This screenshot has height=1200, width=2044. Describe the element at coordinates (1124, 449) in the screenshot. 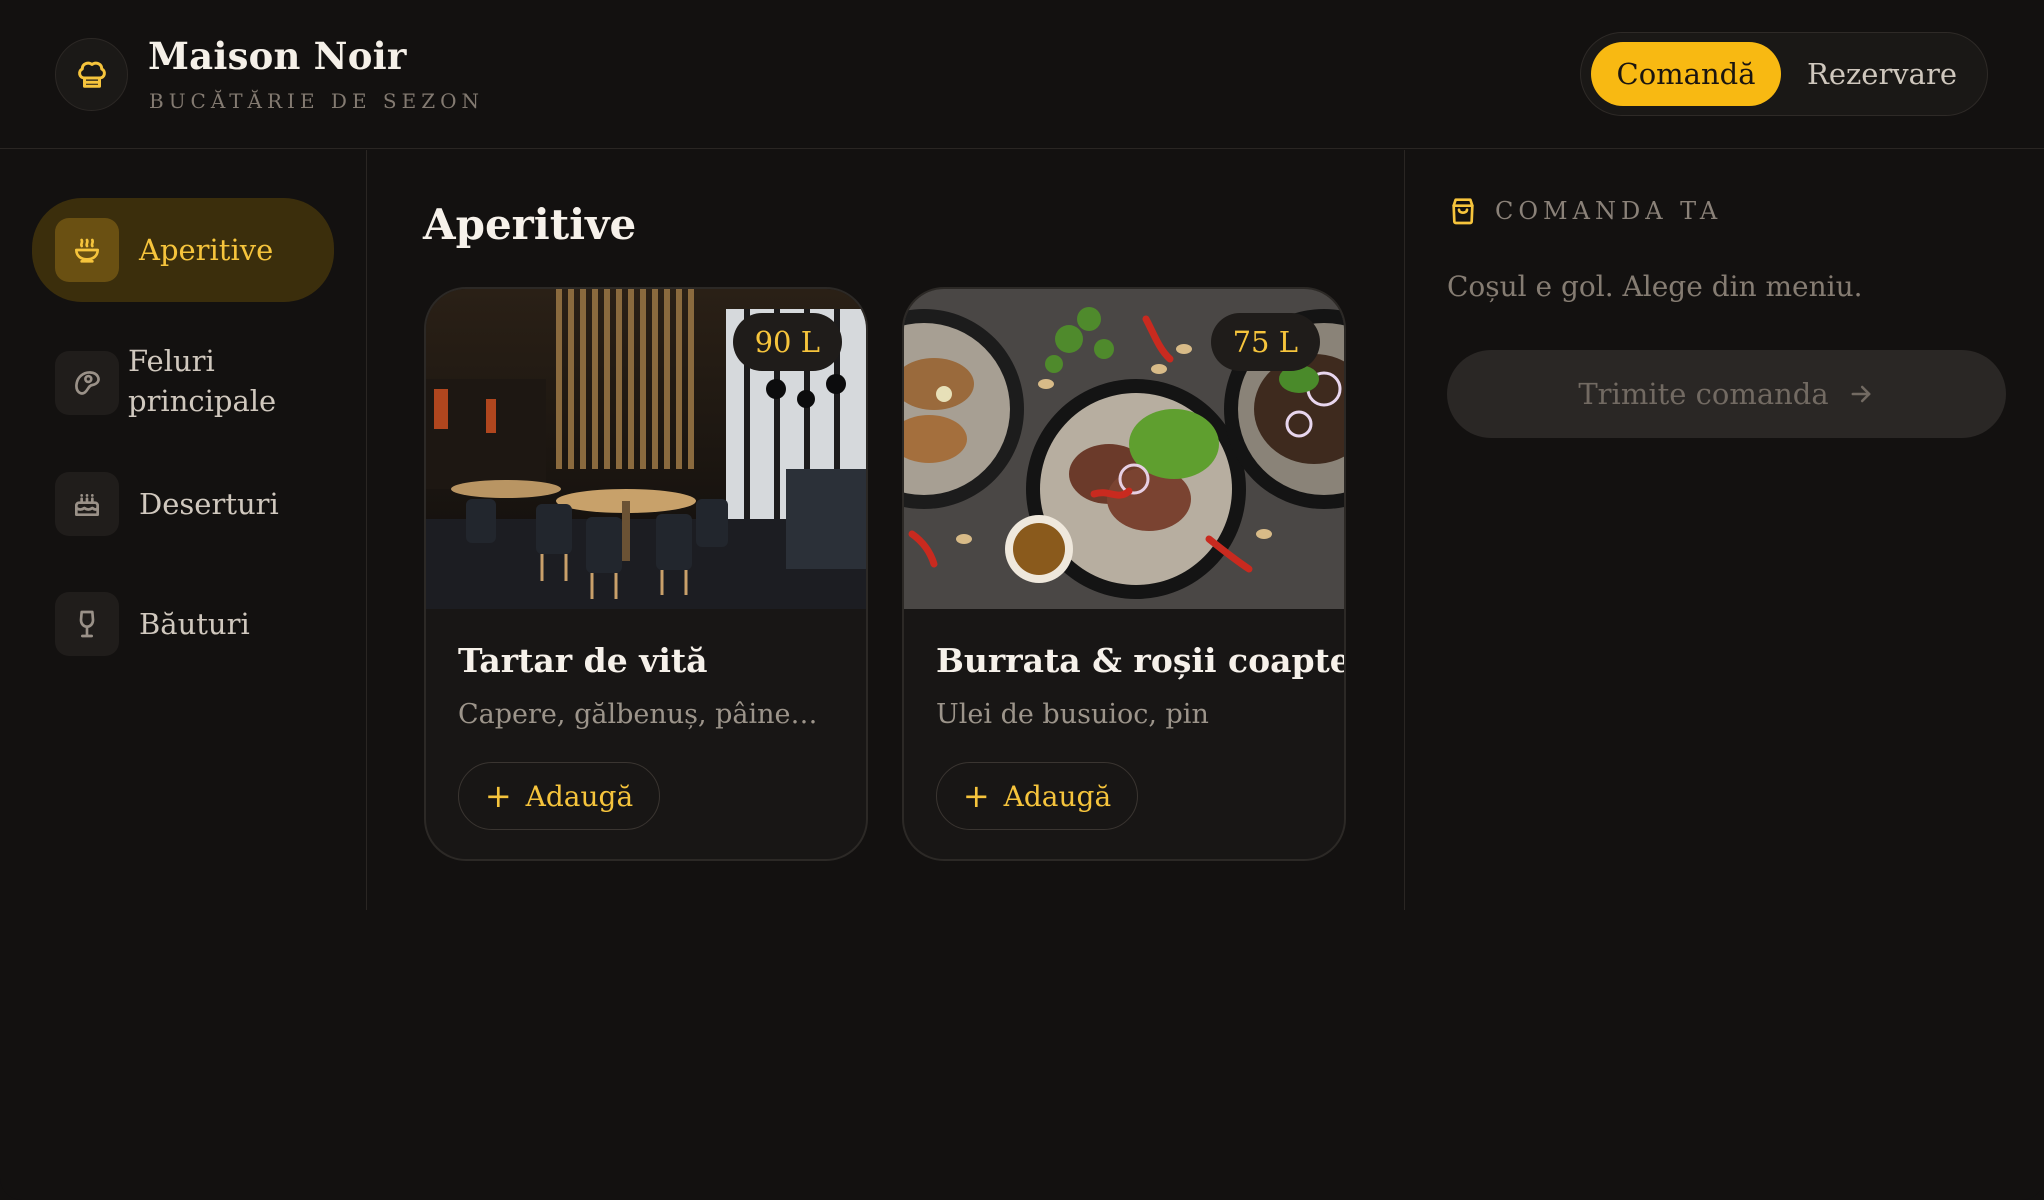

I see `dish-image: 75 L` at that location.